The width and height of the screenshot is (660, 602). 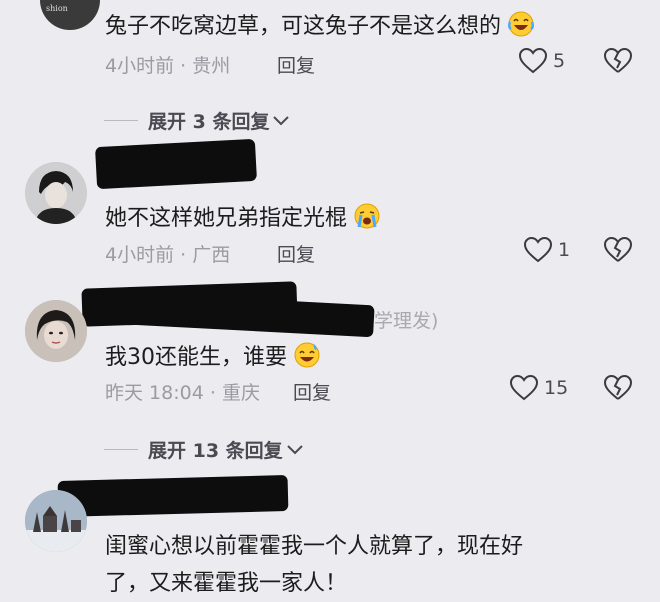 I want to click on sweat-smile-emoji, so click(x=307, y=355).